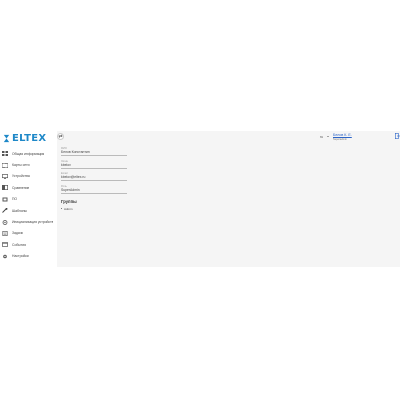 The image size is (400, 400). I want to click on sidebar-item-compare: Сравнение, so click(28, 187).